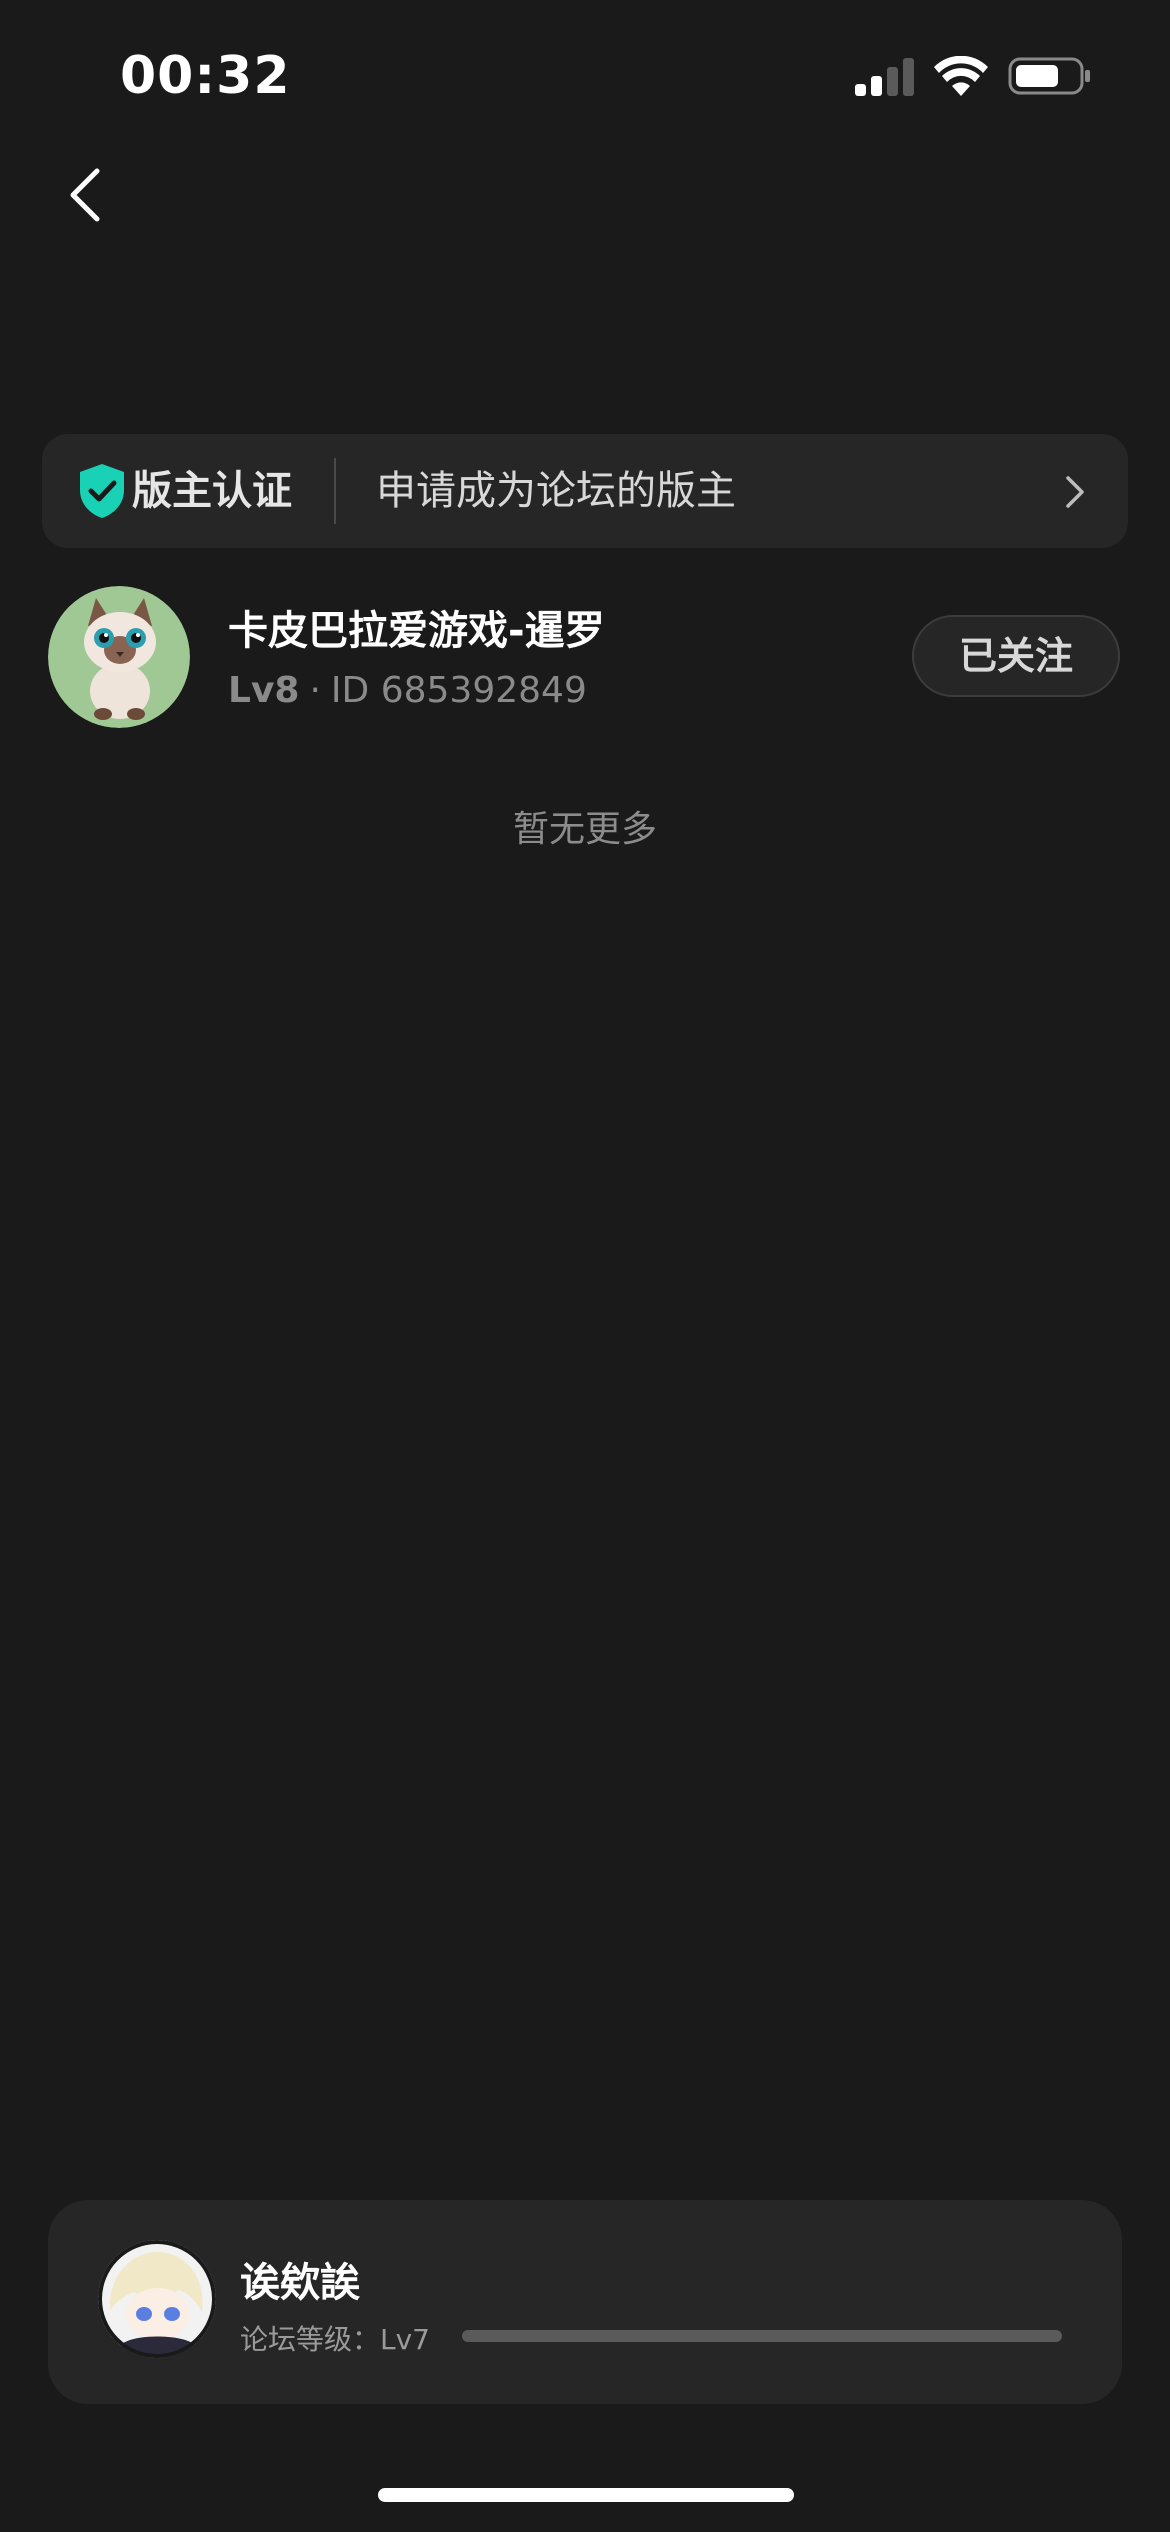 This screenshot has height=2532, width=1170. I want to click on forum-level-label: 论坛等级：Lv7, so click(335, 2339).